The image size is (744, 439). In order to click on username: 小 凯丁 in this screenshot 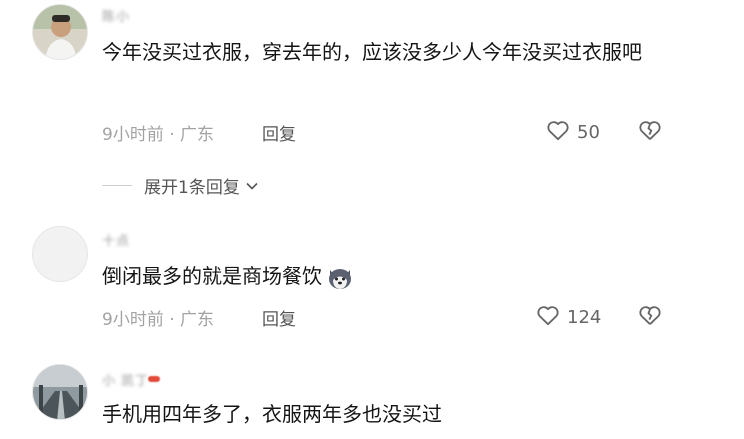, I will do `click(125, 379)`.